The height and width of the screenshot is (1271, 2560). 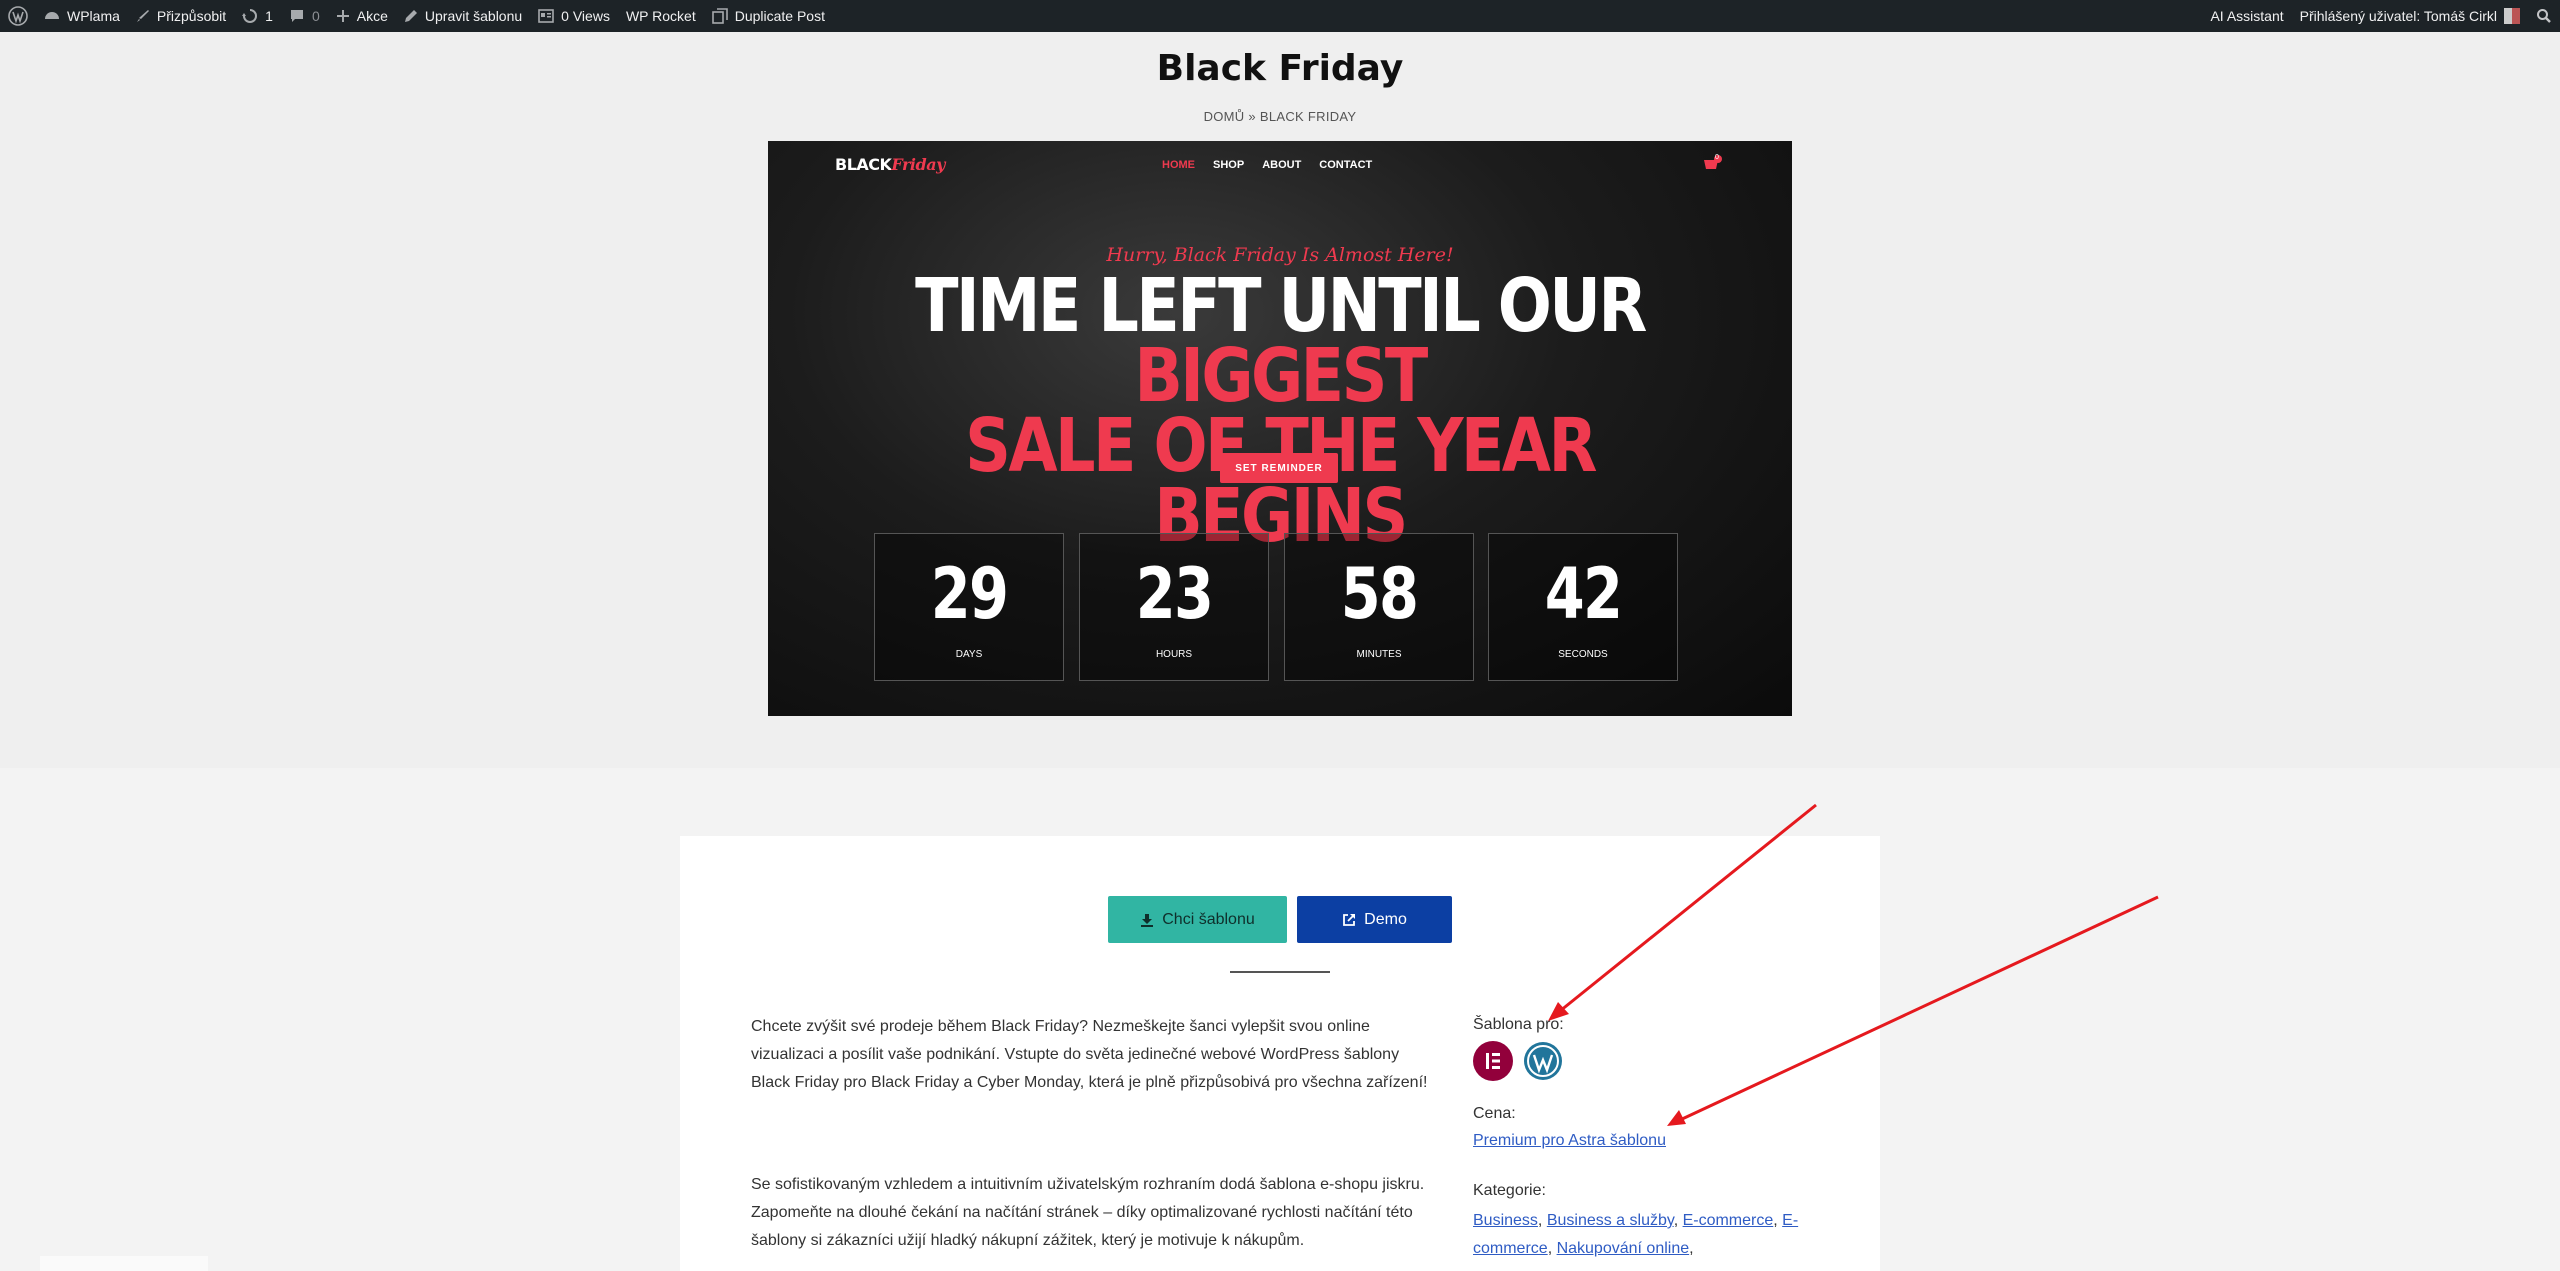 I want to click on page-title: Black Friday, so click(x=1280, y=68).